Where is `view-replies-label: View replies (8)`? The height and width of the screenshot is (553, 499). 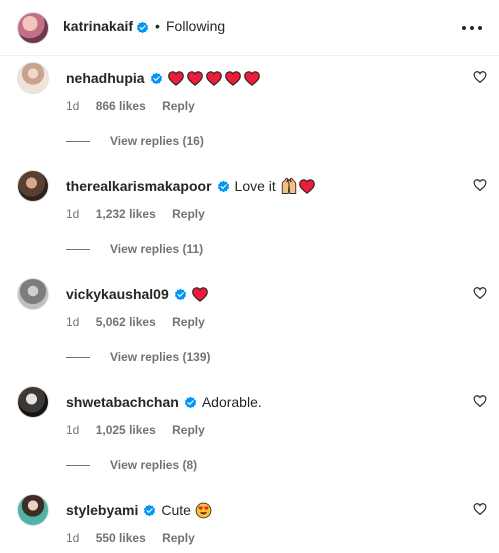 view-replies-label: View replies (8) is located at coordinates (154, 465).